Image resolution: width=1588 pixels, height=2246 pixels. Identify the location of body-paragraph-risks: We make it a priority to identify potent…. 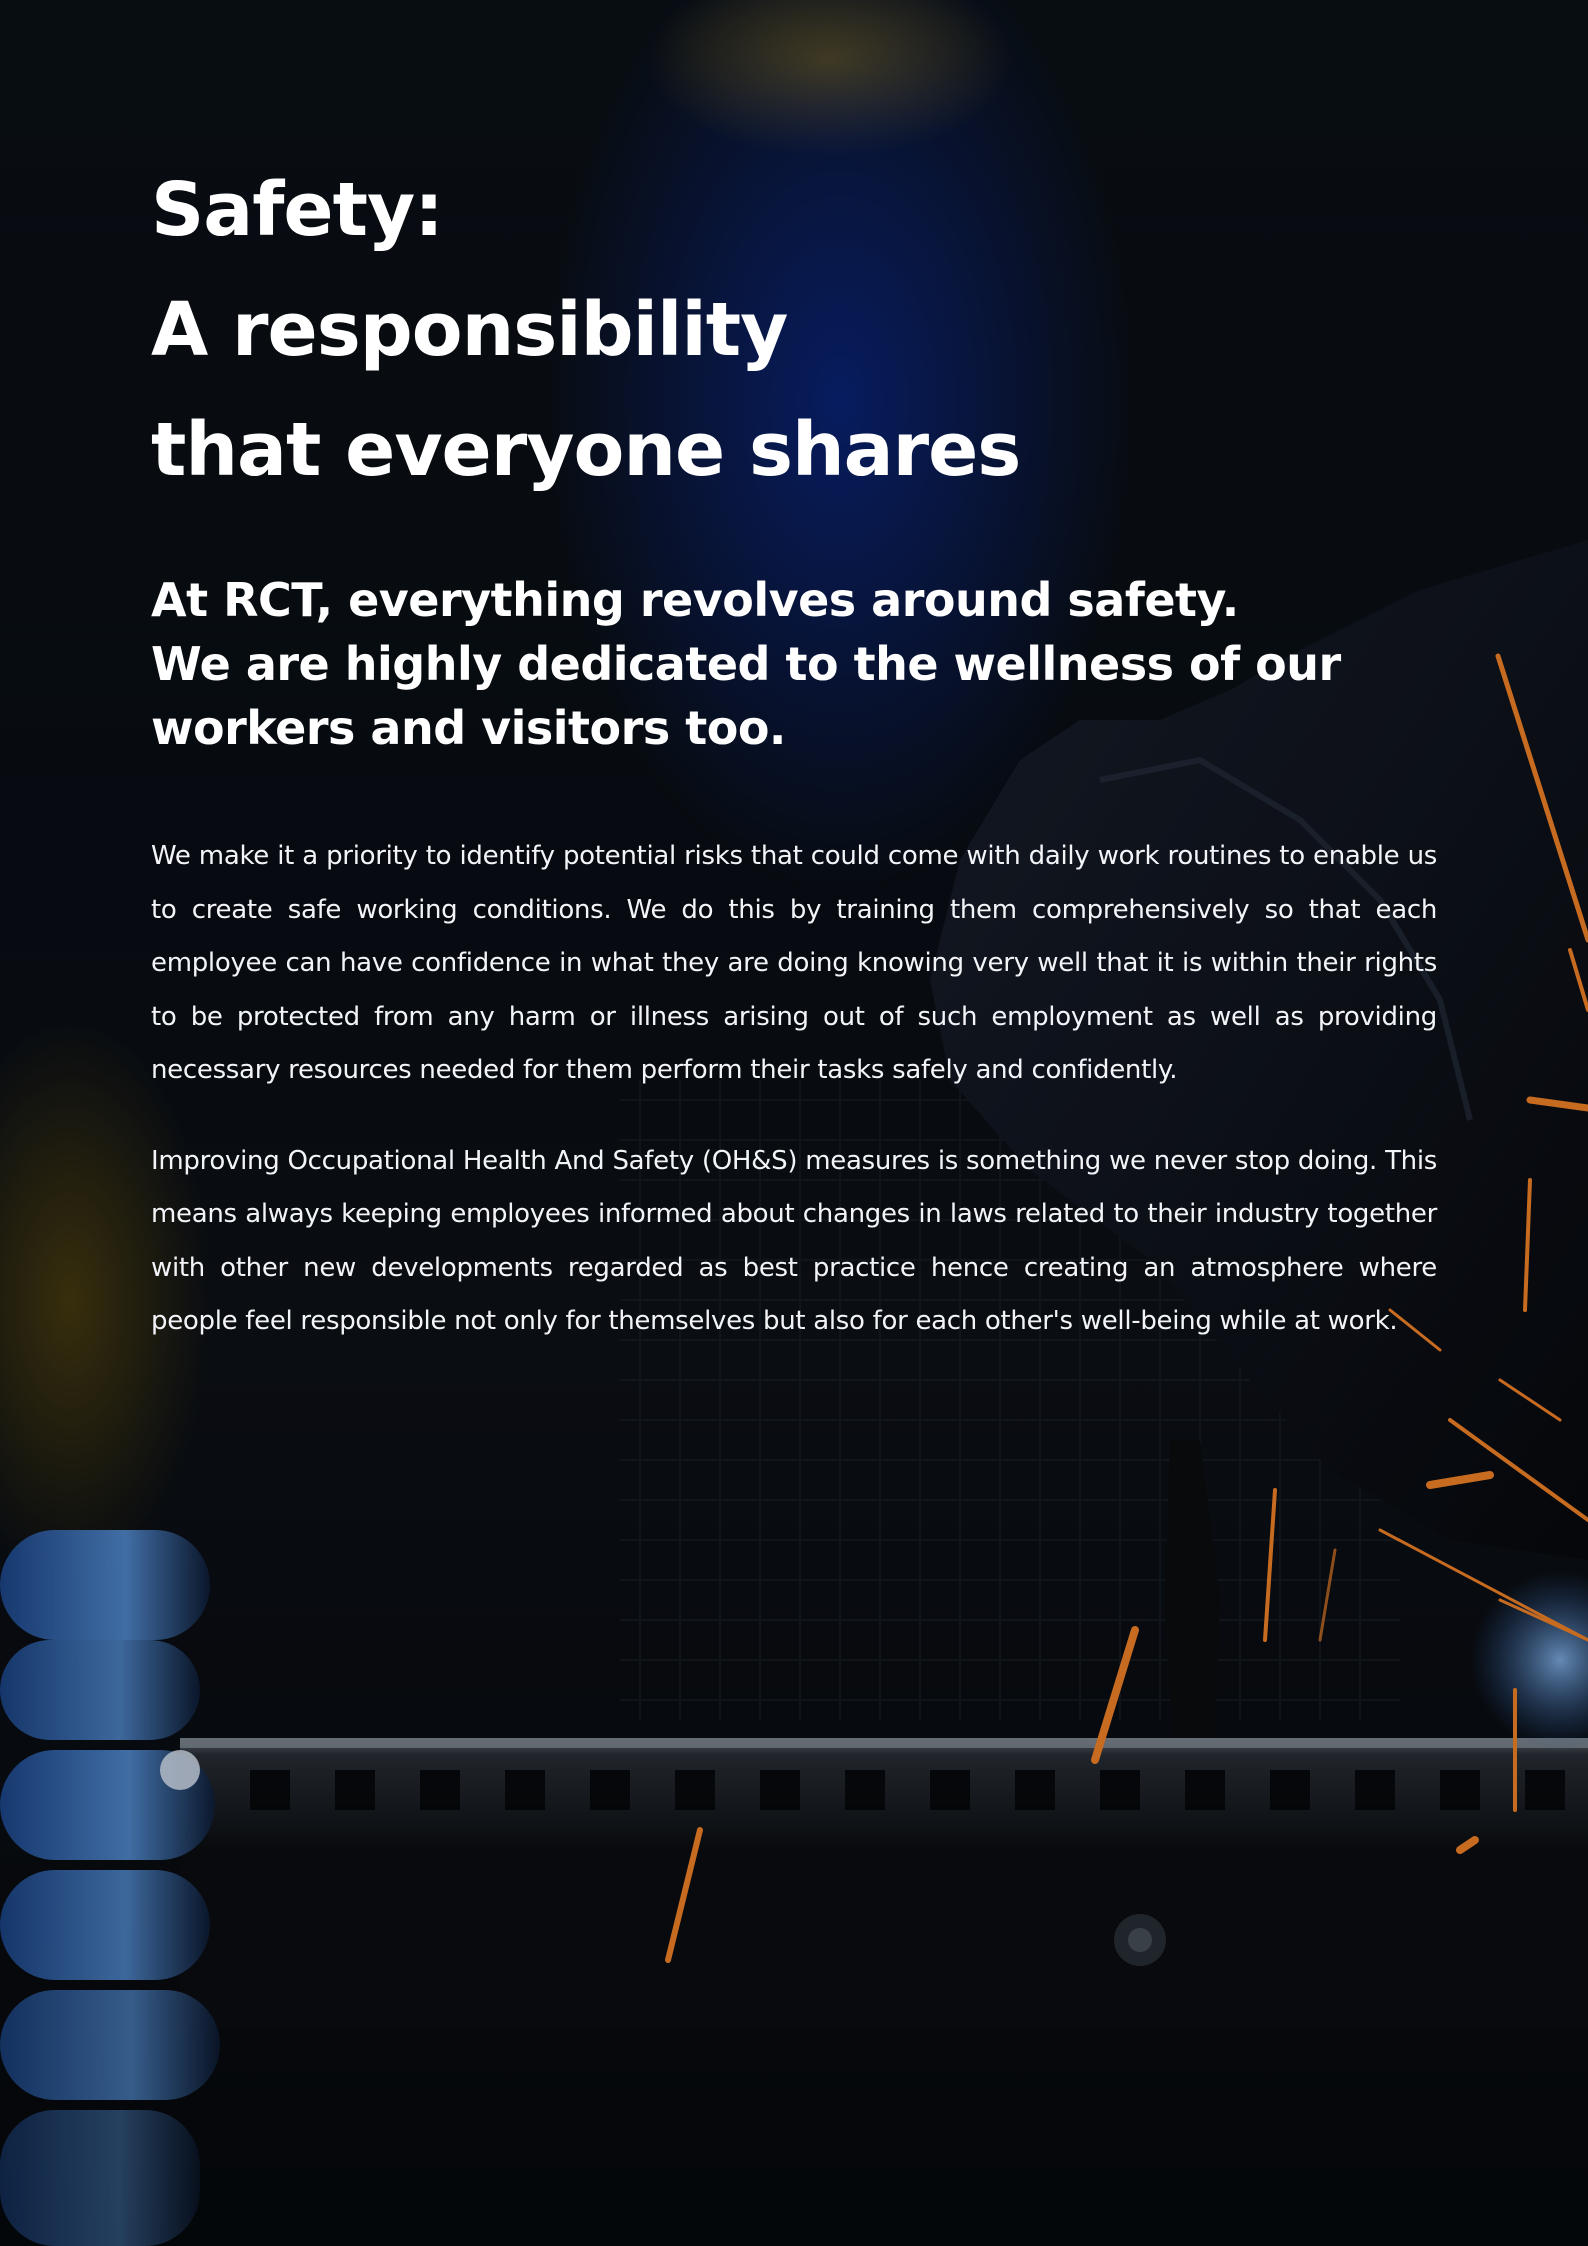
(794, 963).